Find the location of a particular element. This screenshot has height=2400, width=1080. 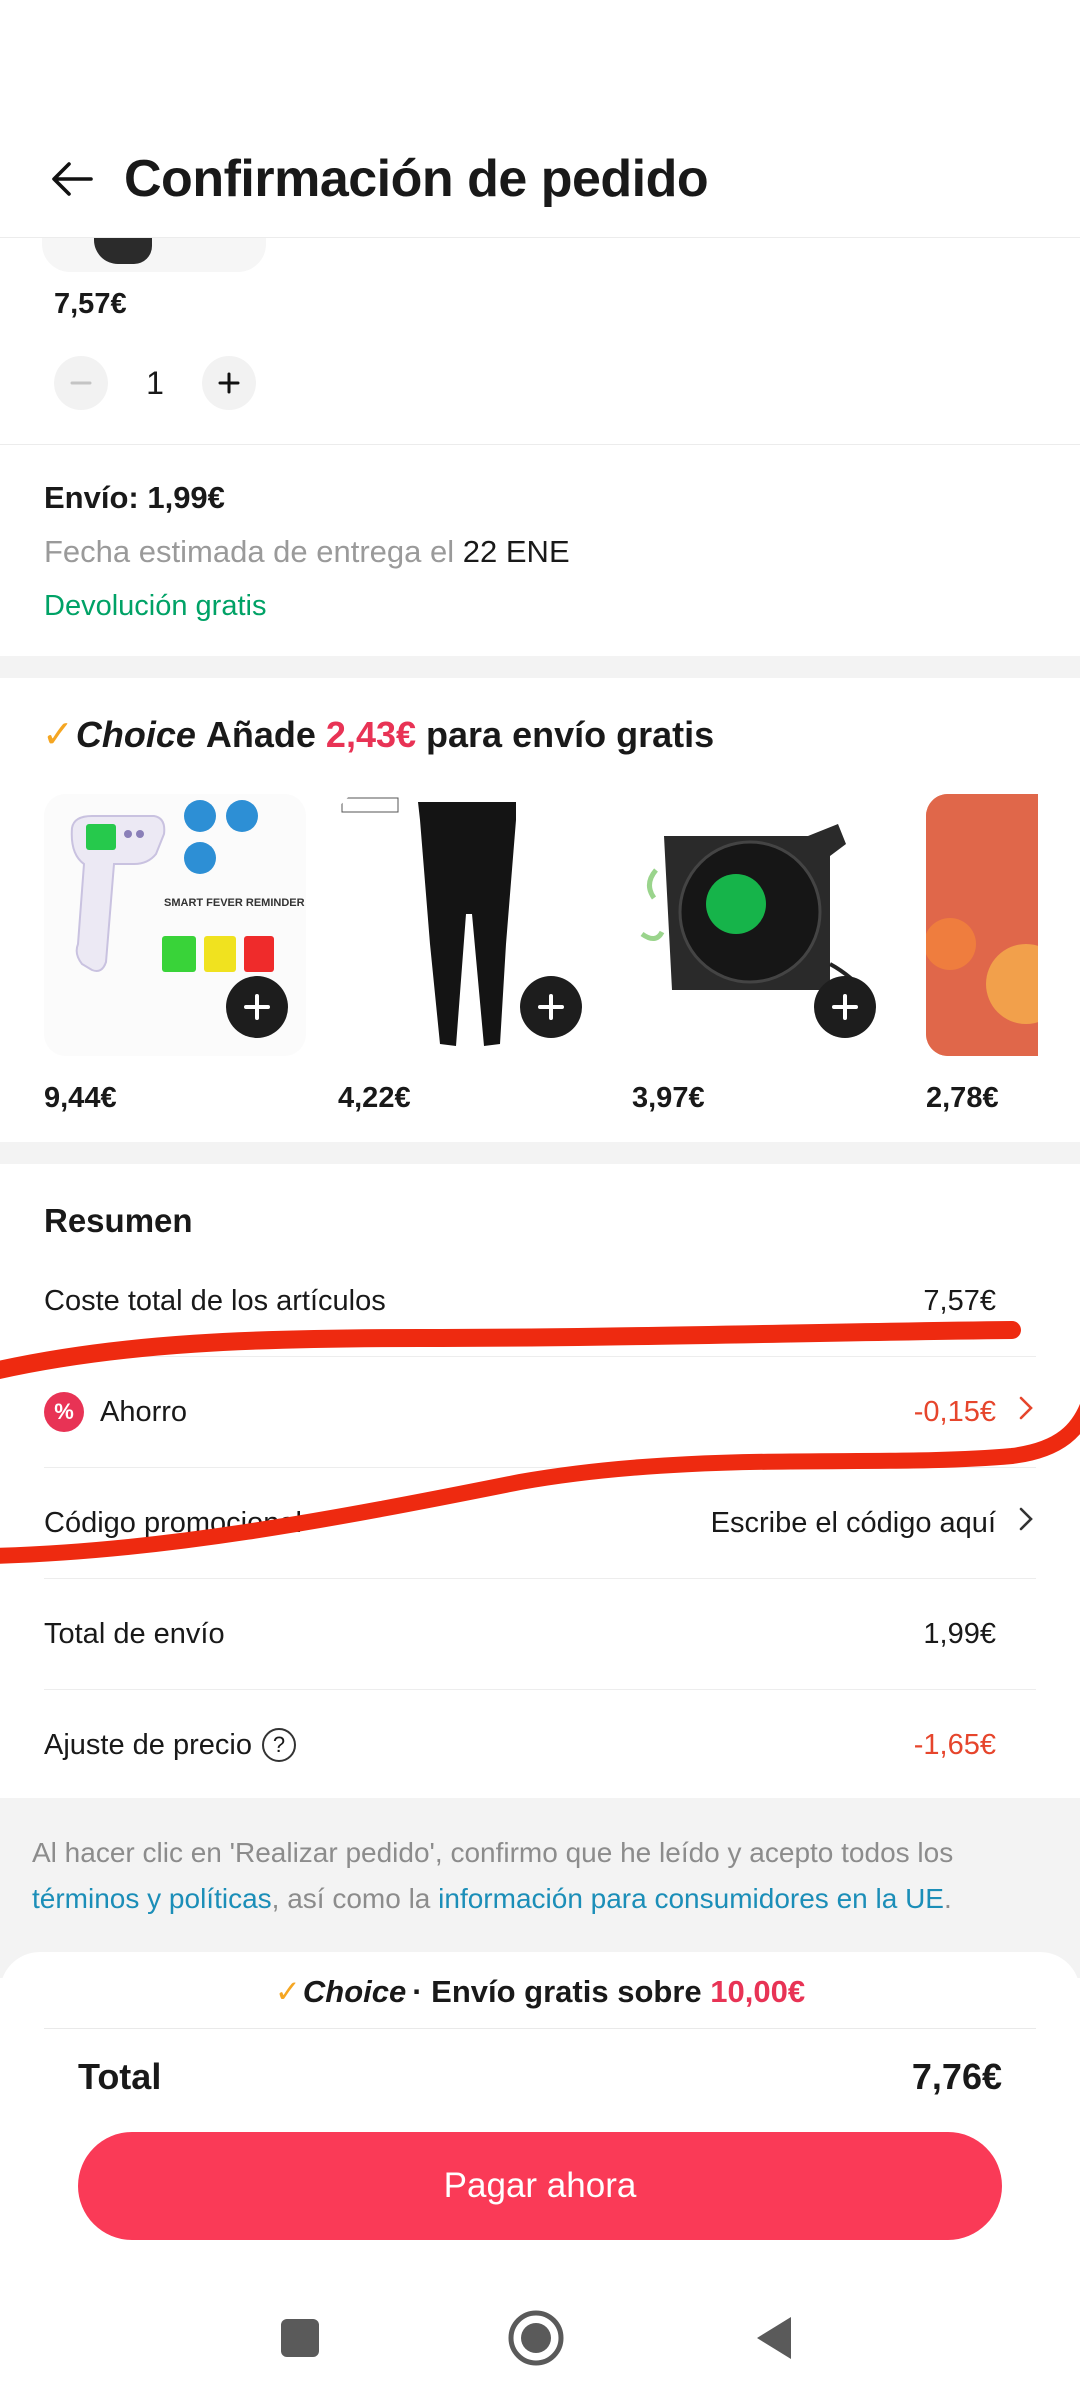

delivery-estimate: Fecha estimada de entrega el 22 ENE is located at coordinates (307, 552).